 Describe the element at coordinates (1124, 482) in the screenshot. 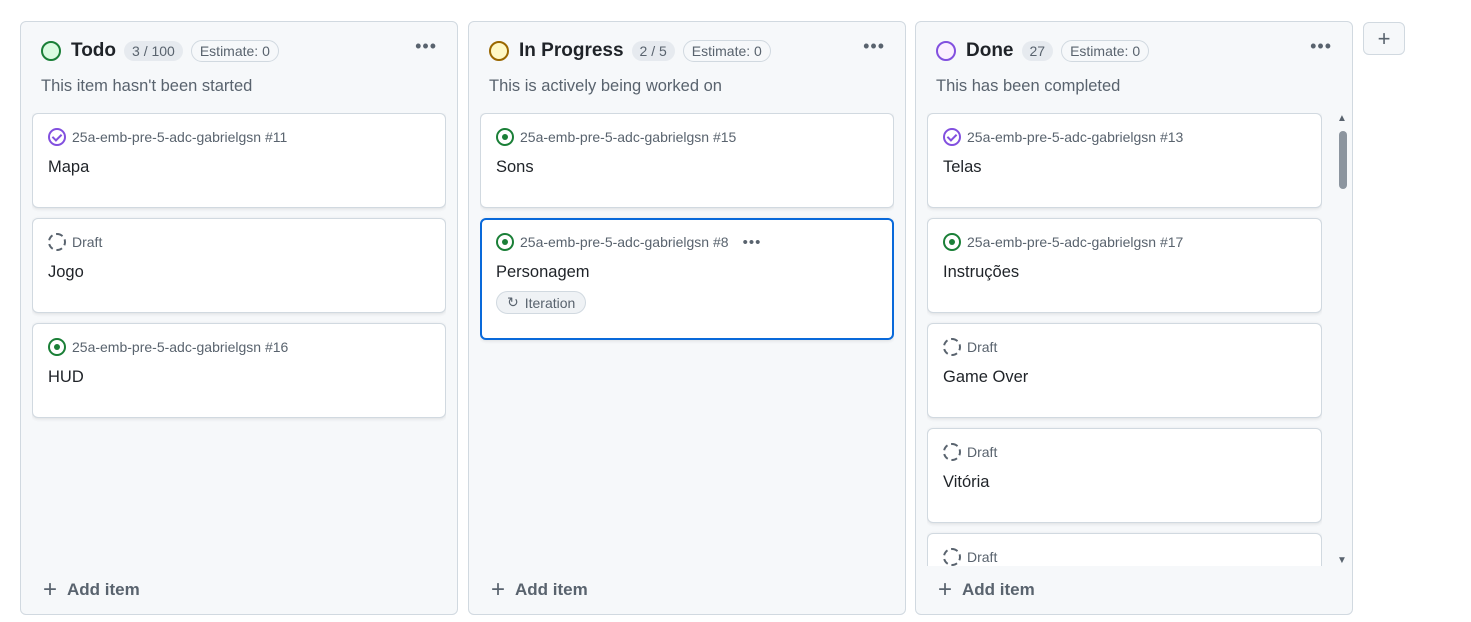

I see `card-title: Vitória` at that location.